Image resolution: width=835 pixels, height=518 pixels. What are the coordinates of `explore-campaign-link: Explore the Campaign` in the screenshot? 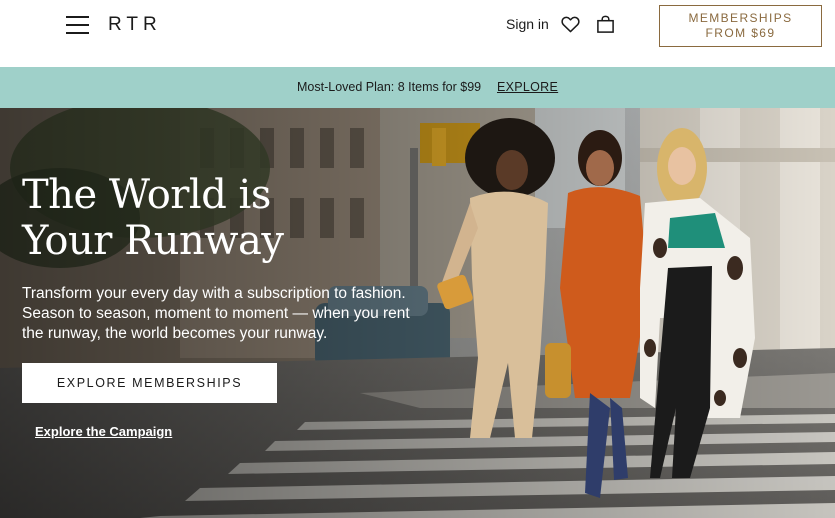 It's located at (103, 431).